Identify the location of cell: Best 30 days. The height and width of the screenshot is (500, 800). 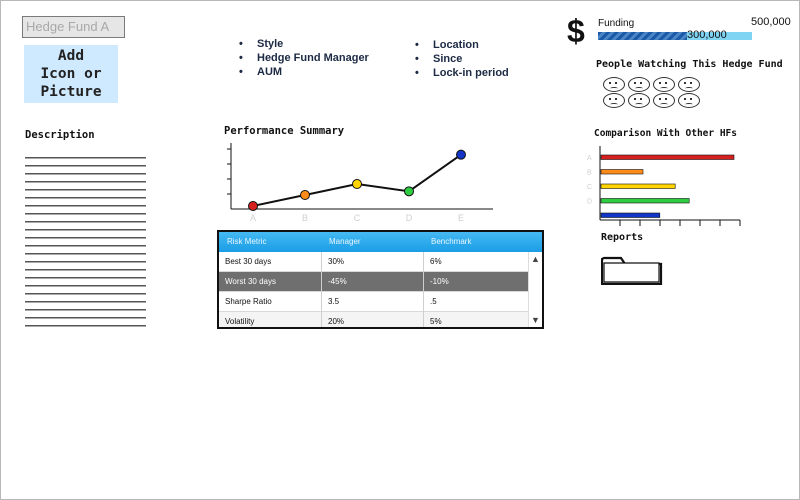
(248, 261).